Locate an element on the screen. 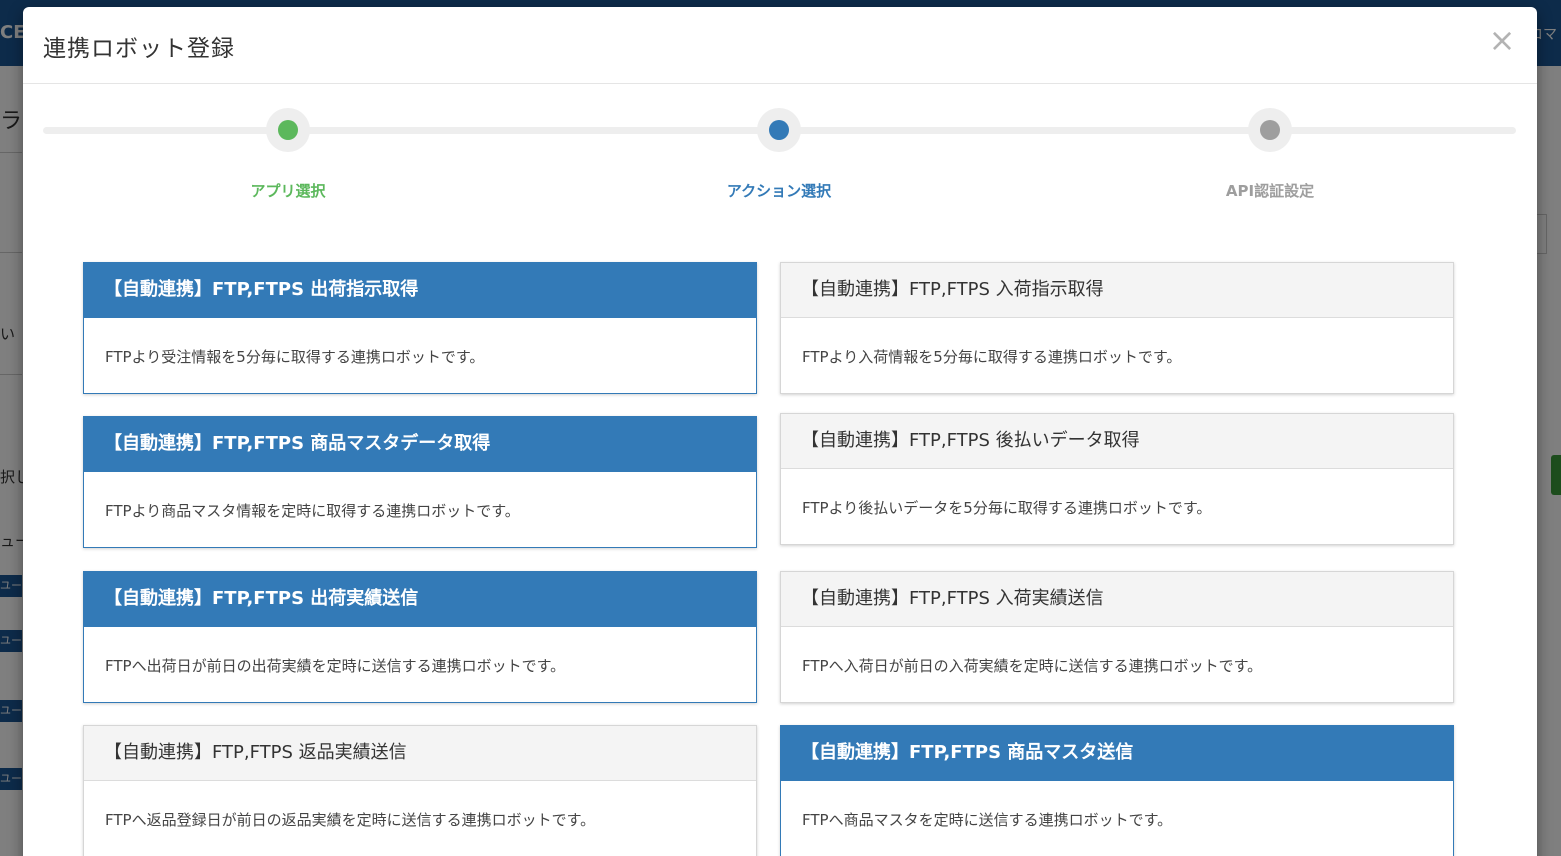 The width and height of the screenshot is (1561, 856). card-title: 【自動連携】FTP,FTPS 商品マスタ送信 is located at coordinates (1117, 753).